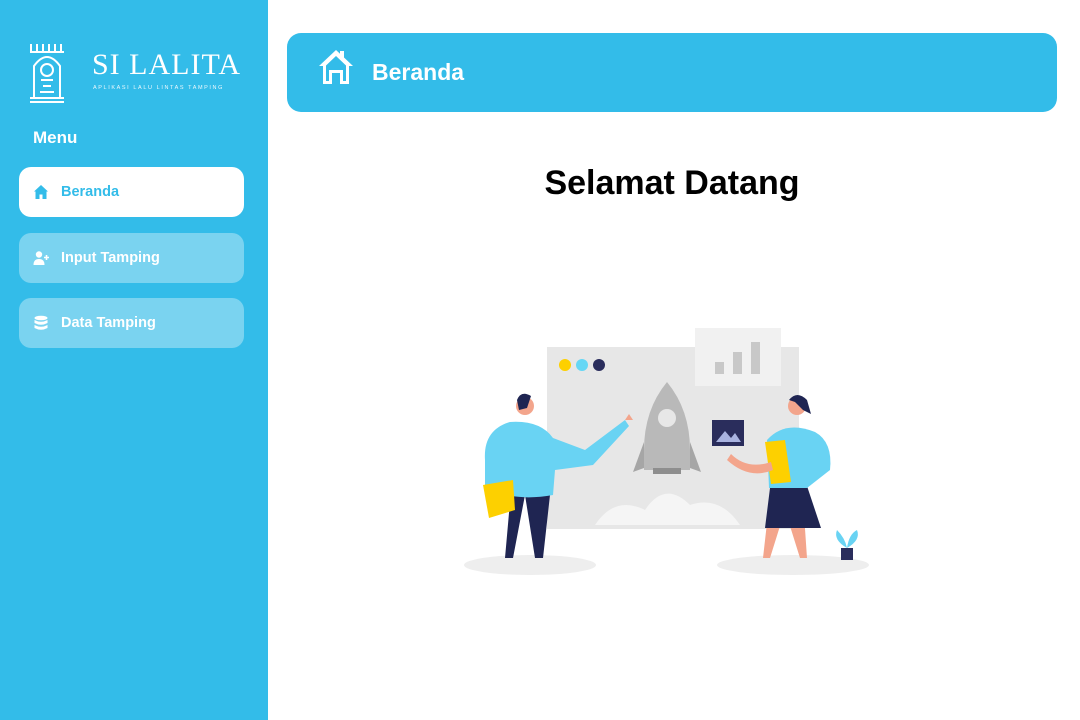  Describe the element at coordinates (48, 72) in the screenshot. I see `gate-icon` at that location.